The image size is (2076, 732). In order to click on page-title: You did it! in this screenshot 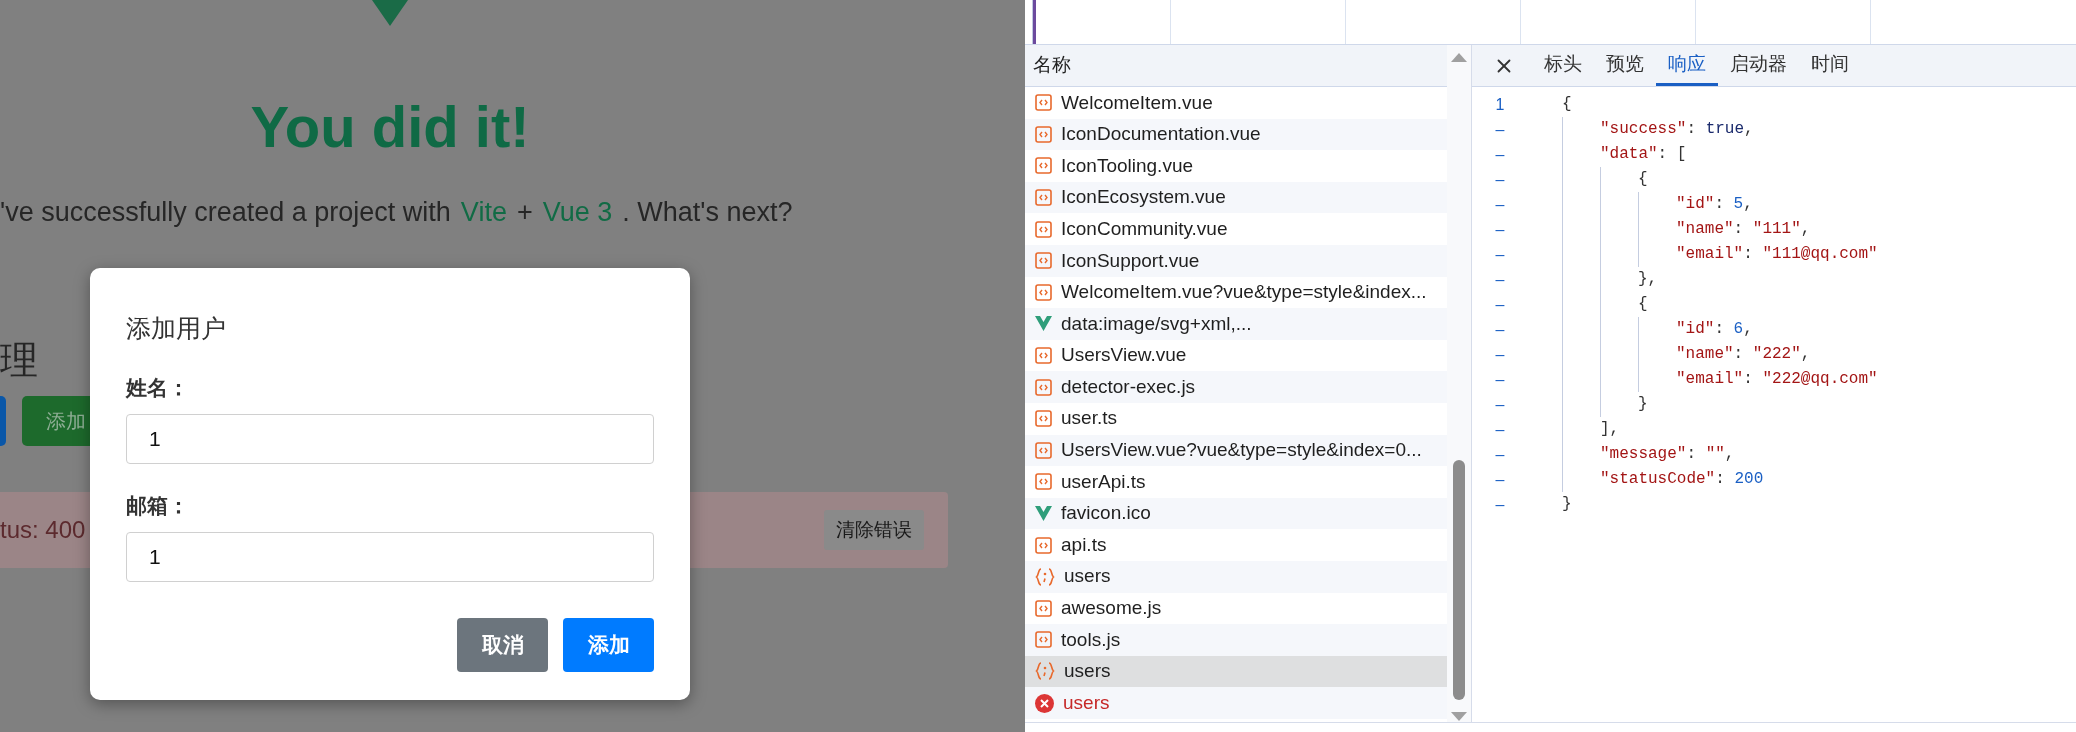, I will do `click(390, 127)`.